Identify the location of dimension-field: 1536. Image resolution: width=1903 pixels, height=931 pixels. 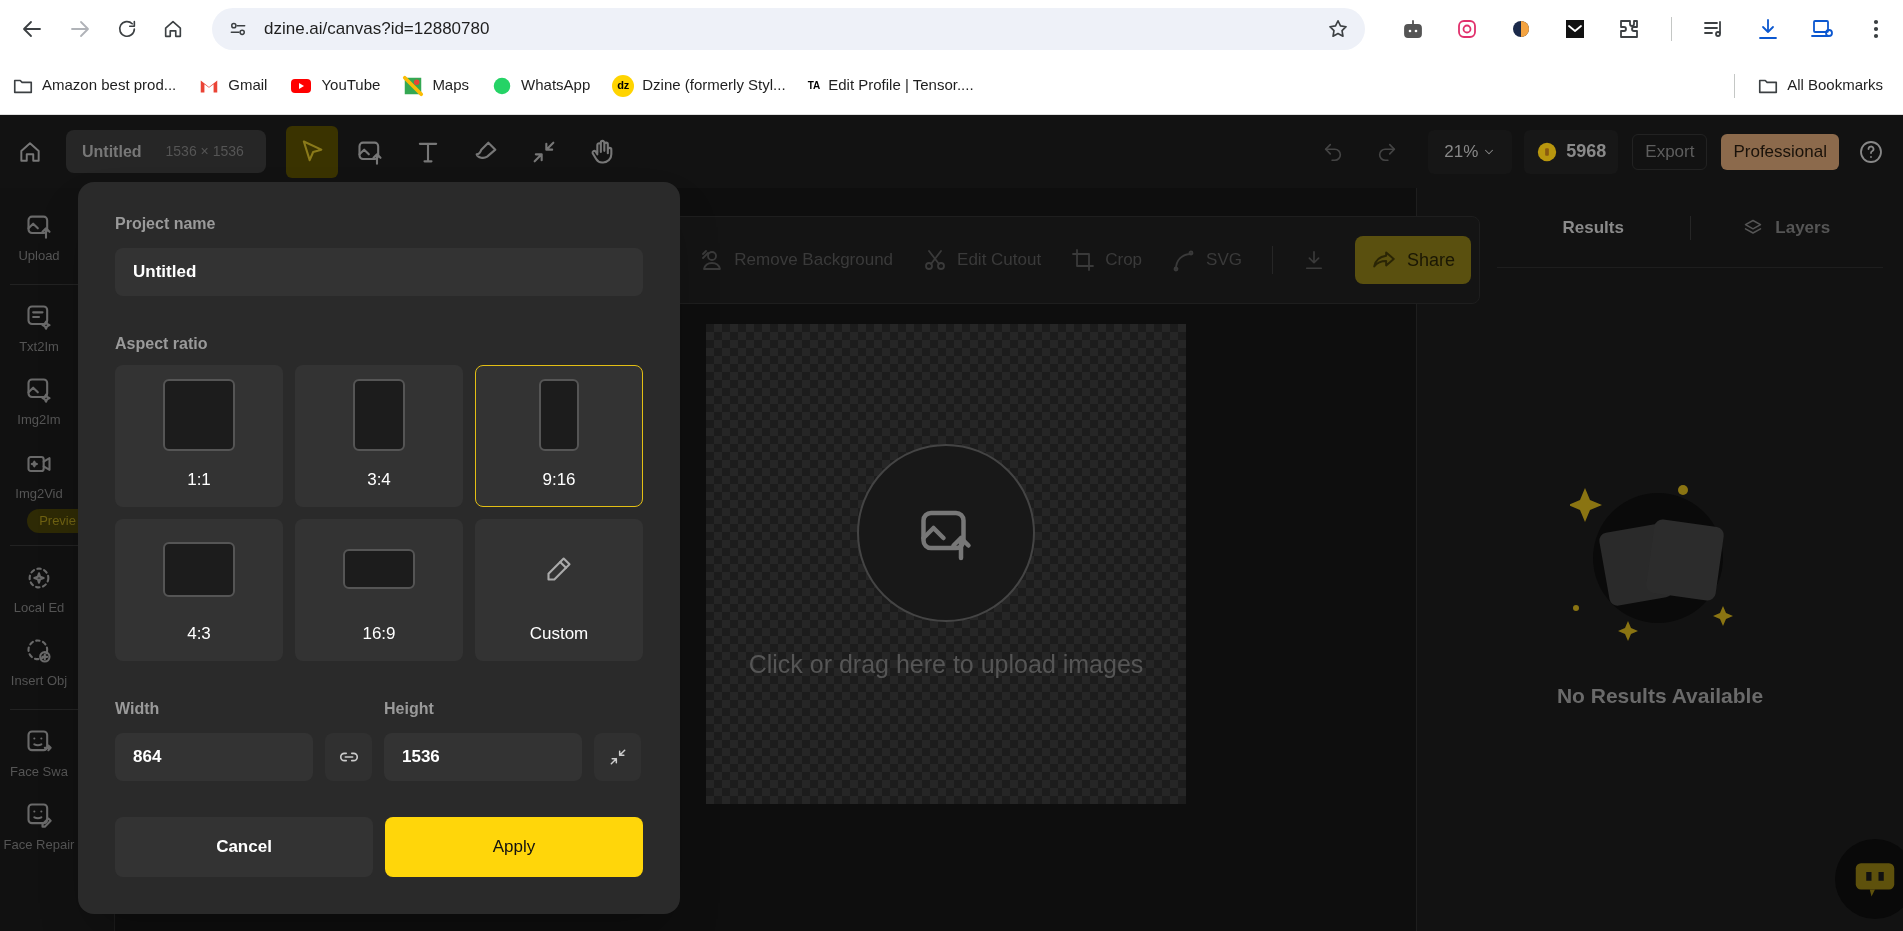
(483, 757).